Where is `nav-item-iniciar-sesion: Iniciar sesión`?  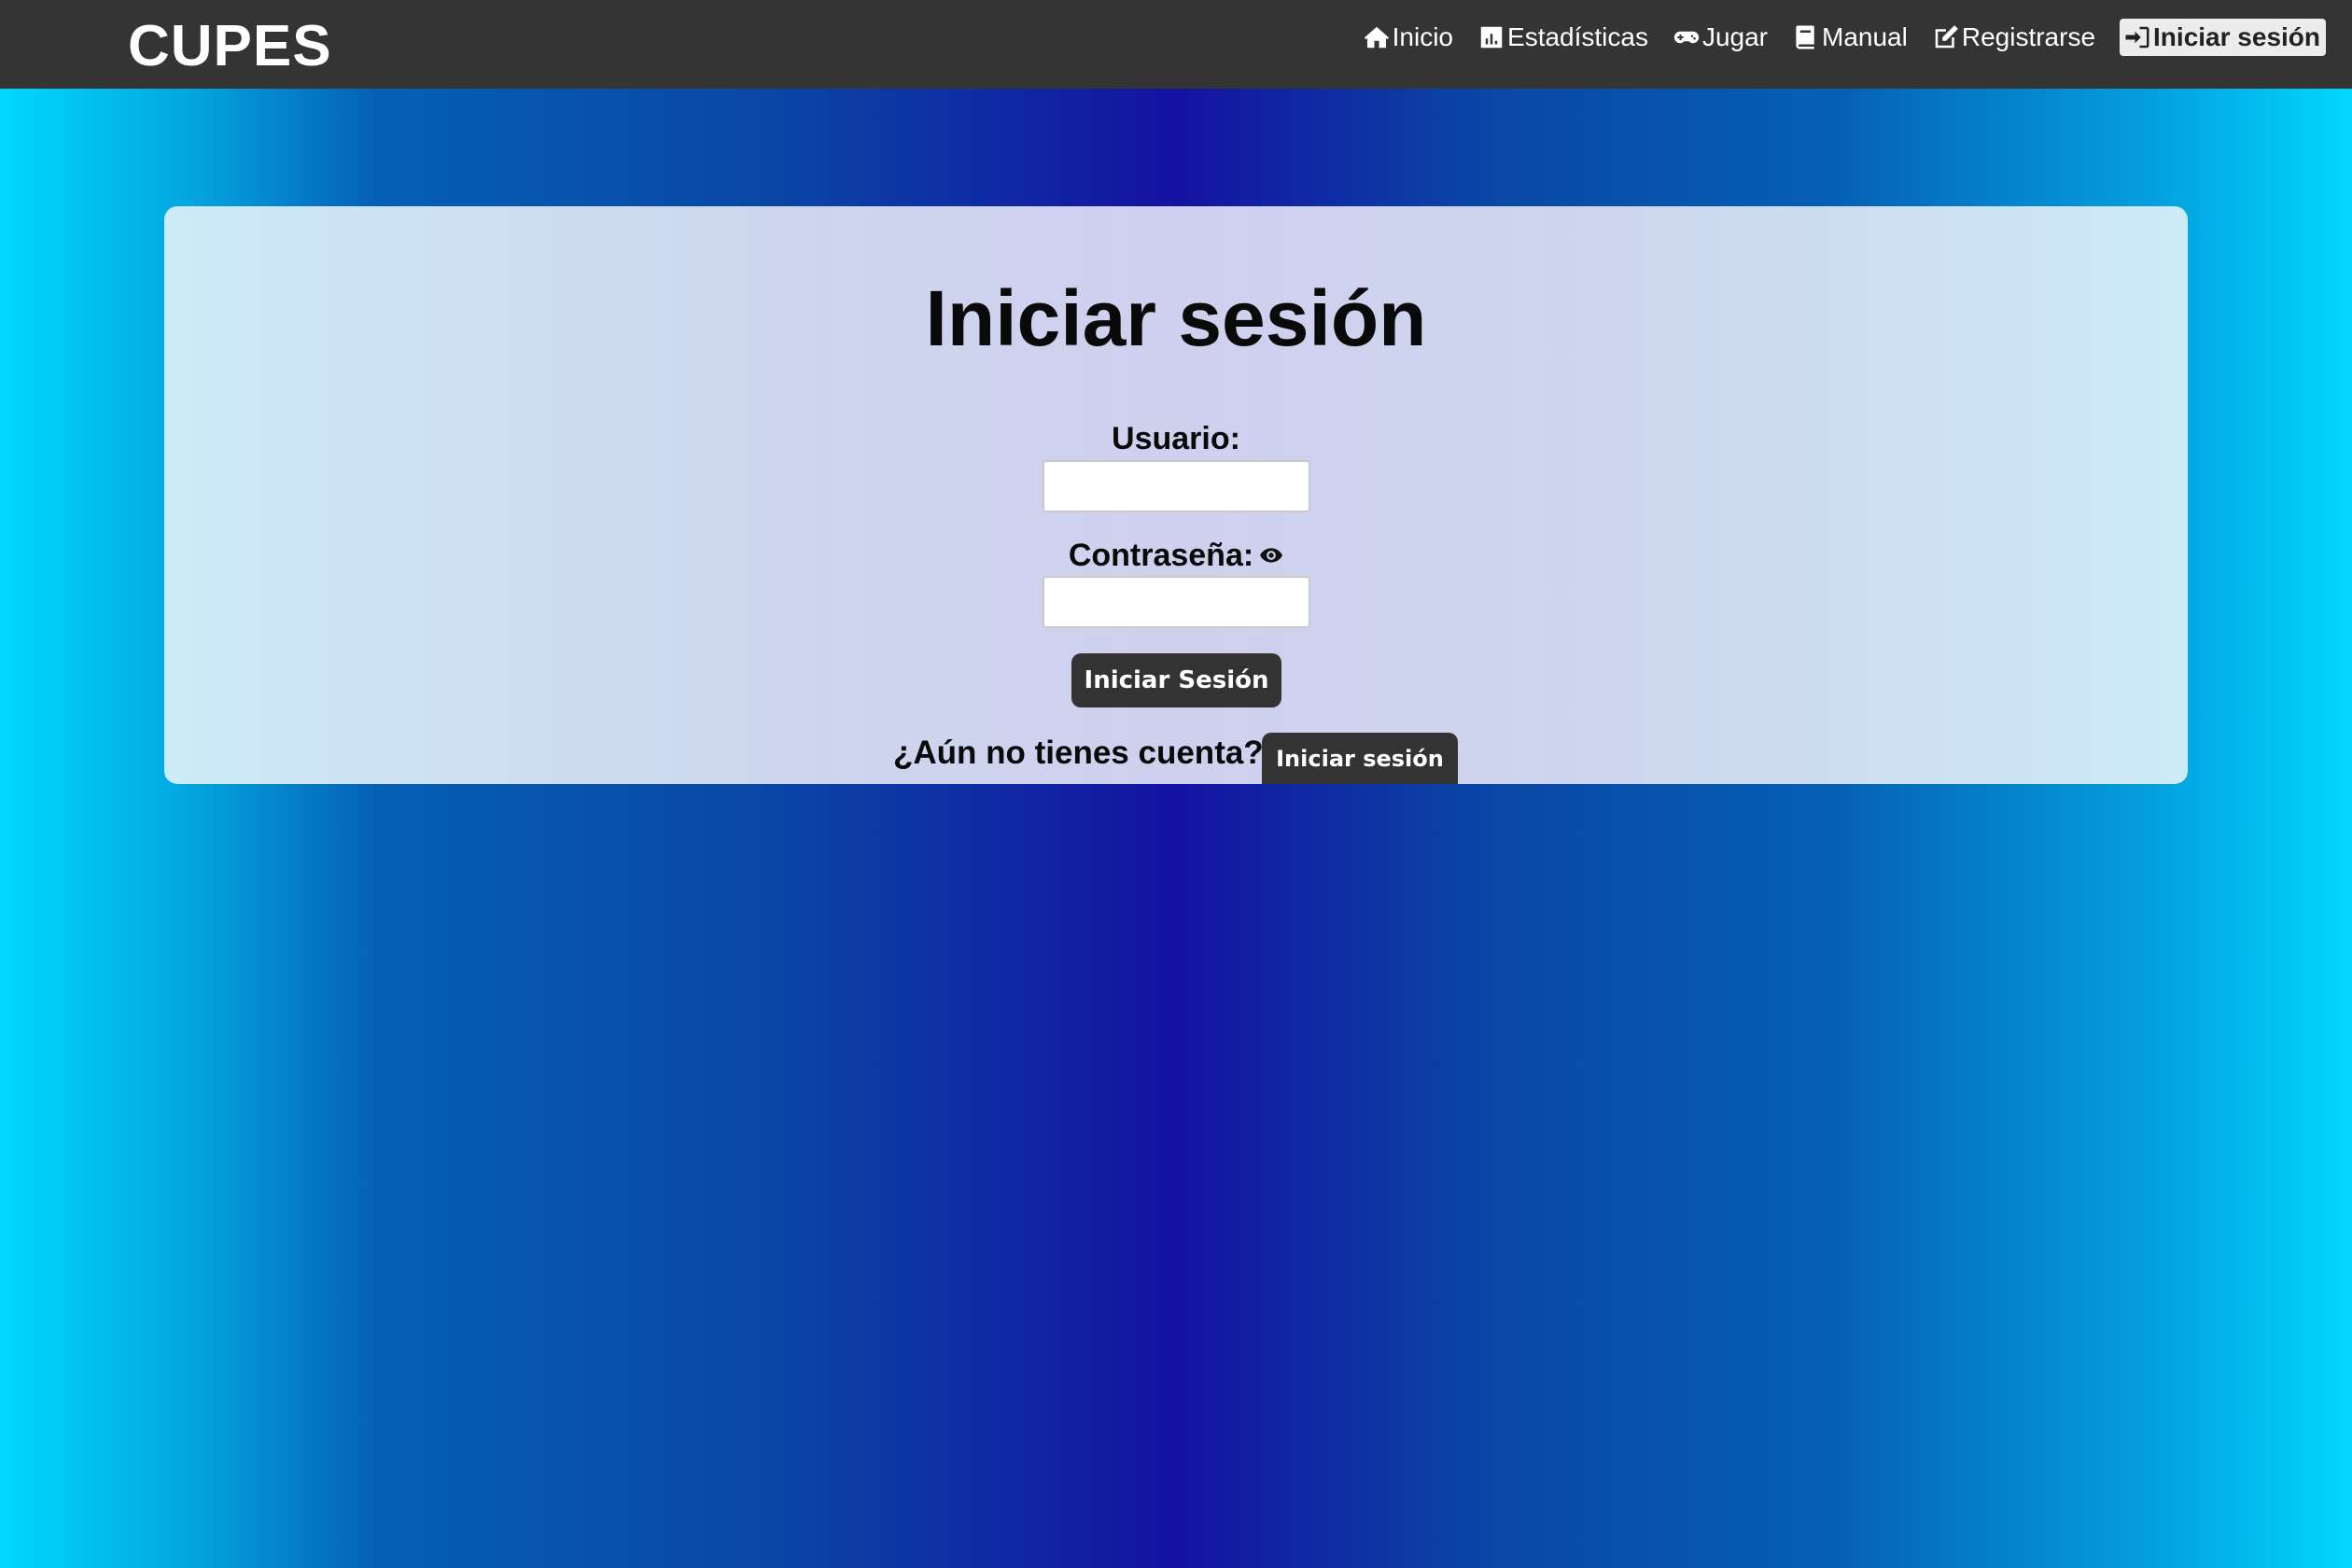
nav-item-iniciar-sesion: Iniciar sesión is located at coordinates (2223, 37).